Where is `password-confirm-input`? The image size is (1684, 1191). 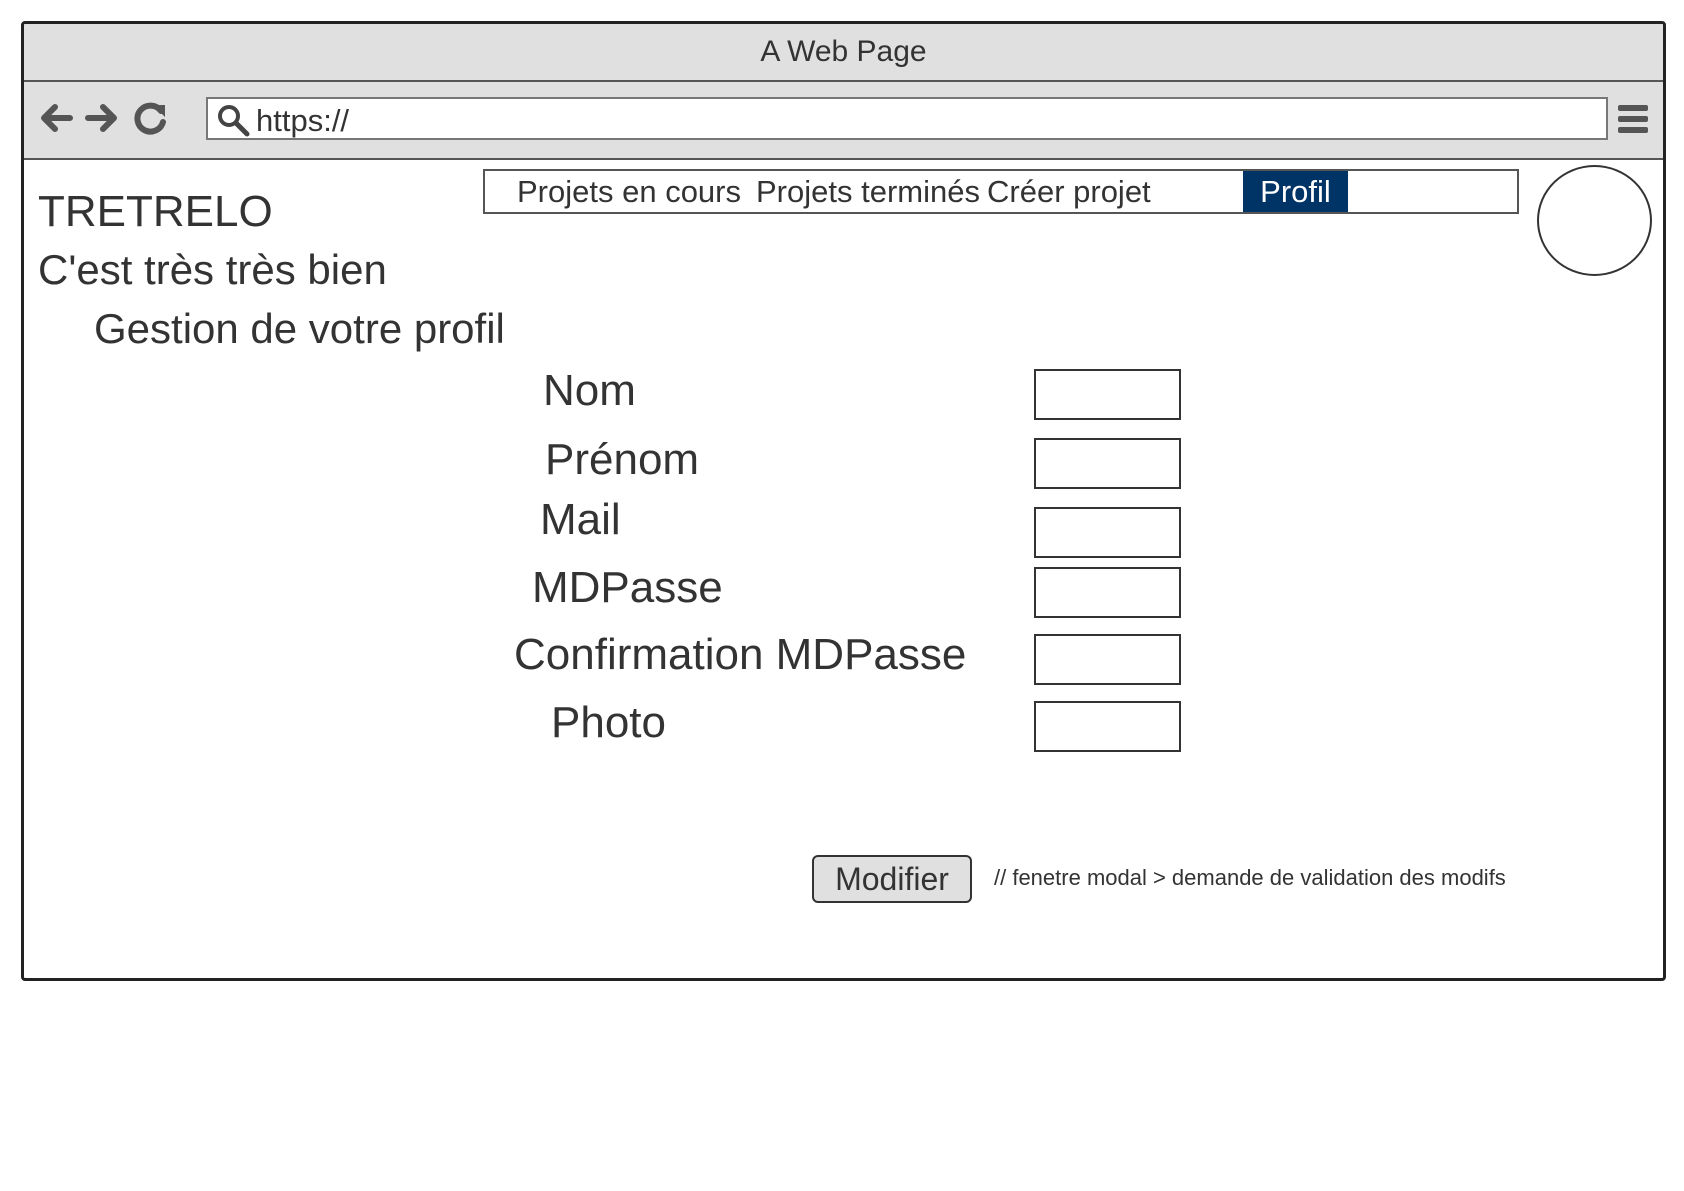 password-confirm-input is located at coordinates (1107, 659).